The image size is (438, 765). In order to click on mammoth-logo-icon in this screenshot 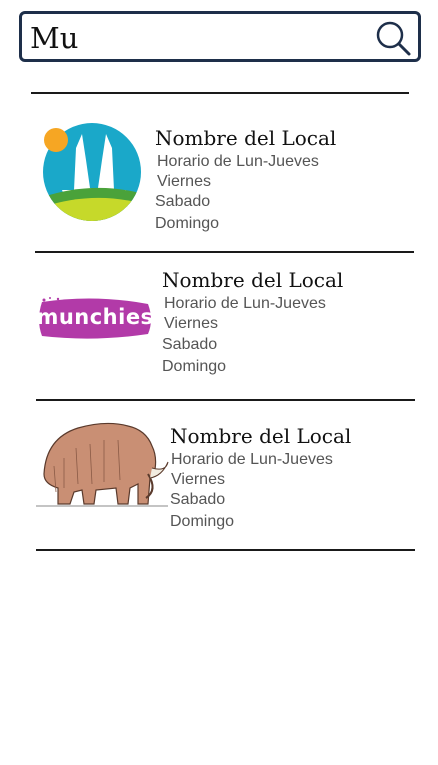, I will do `click(102, 464)`.